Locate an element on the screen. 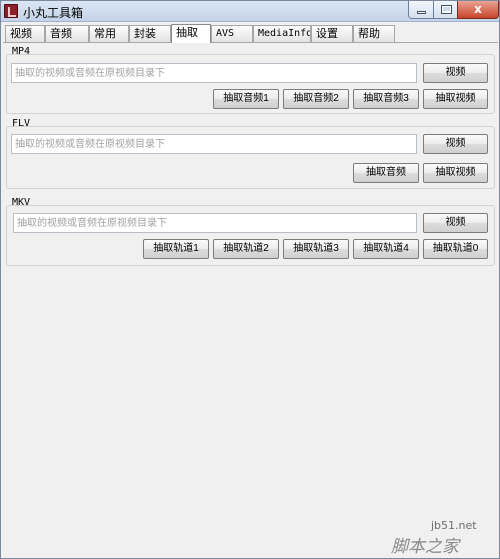  tab-extract: 抽取 is located at coordinates (191, 33).